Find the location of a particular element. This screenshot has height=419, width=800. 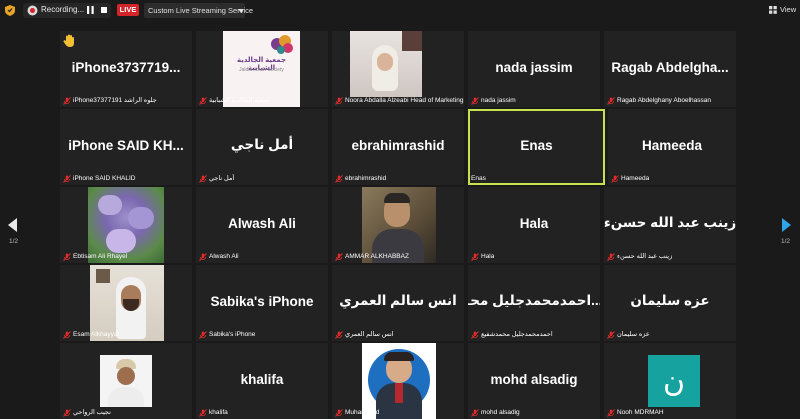

view-label: View is located at coordinates (788, 9).